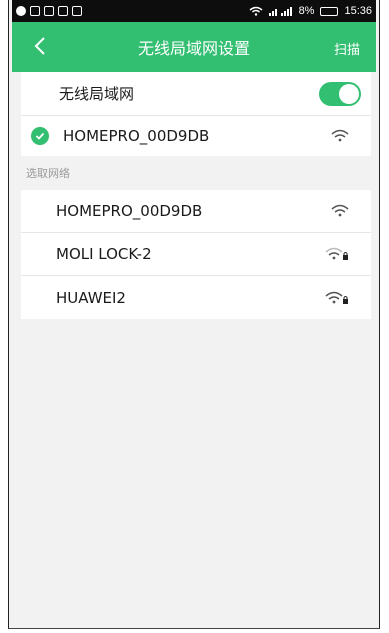 This screenshot has width=389, height=633. Describe the element at coordinates (104, 254) in the screenshot. I see `network-ssid: MOLI LOCK-2` at that location.